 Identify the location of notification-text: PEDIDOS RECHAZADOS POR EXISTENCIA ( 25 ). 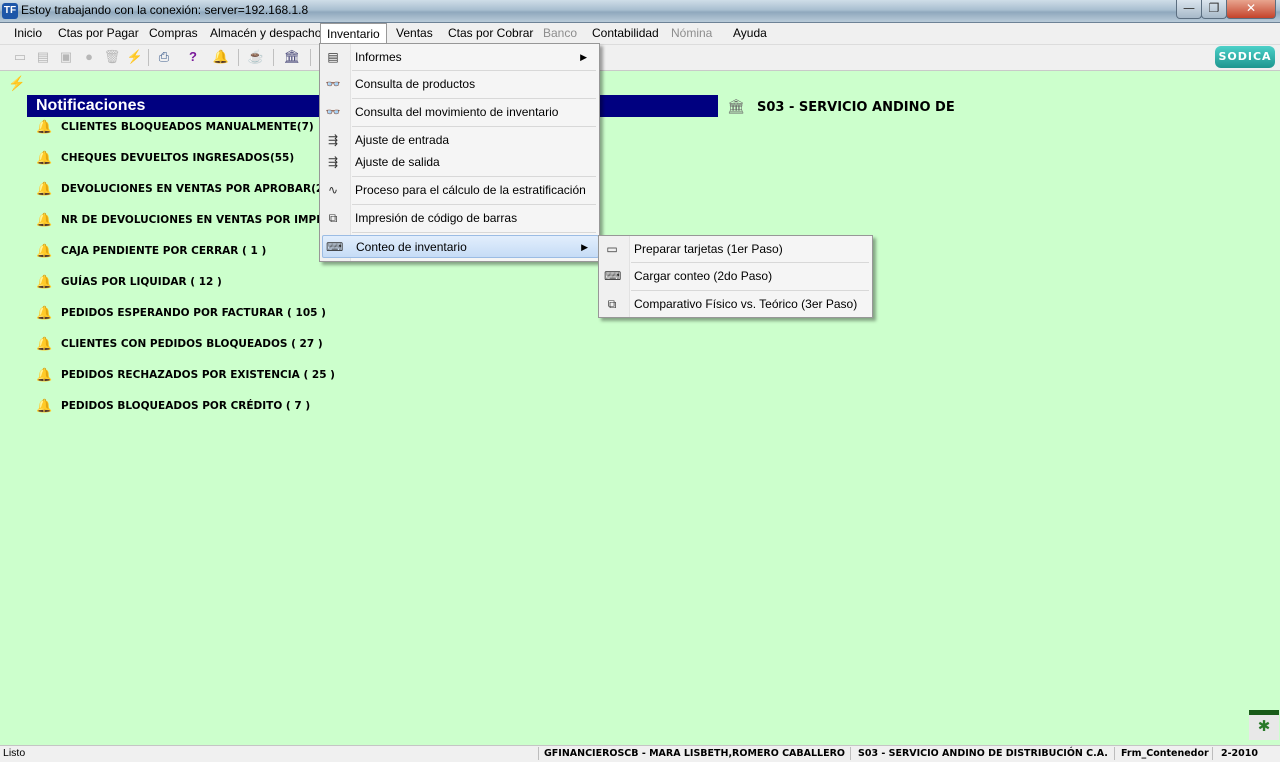
(198, 375).